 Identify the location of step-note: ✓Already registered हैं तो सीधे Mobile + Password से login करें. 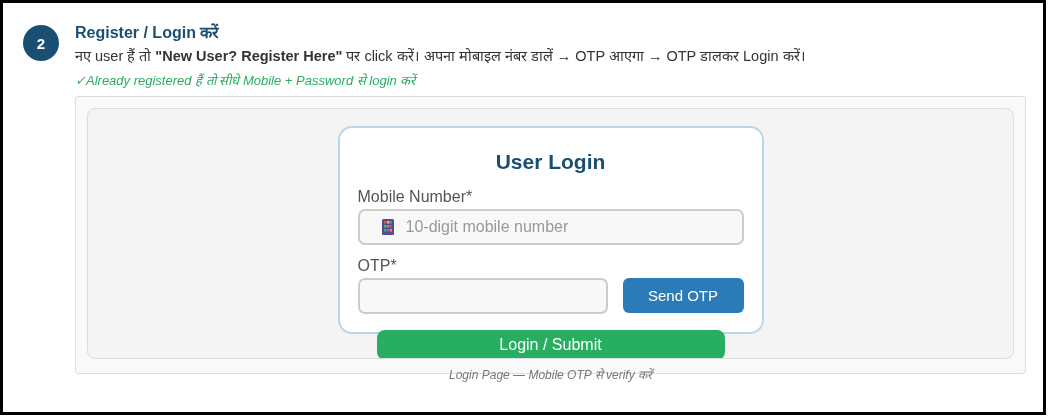
(247, 81).